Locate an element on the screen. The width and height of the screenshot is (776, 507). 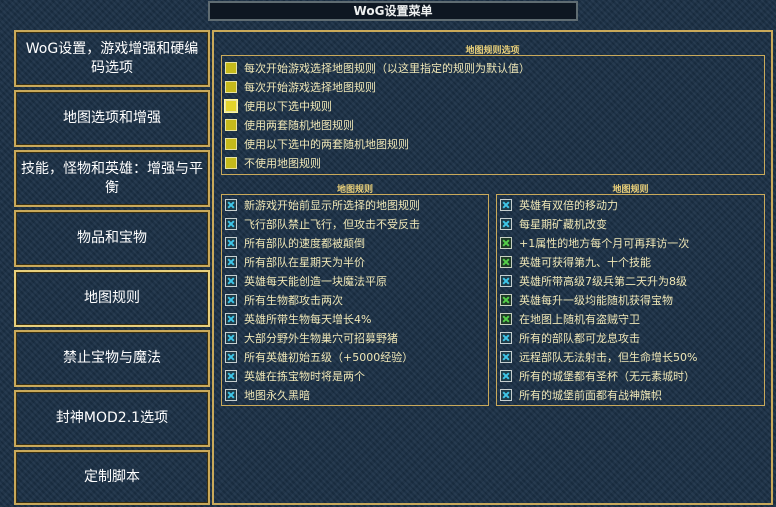
sidebar-item-label: 技能，怪物和英雄：增强与平衡 is located at coordinates (112, 178).